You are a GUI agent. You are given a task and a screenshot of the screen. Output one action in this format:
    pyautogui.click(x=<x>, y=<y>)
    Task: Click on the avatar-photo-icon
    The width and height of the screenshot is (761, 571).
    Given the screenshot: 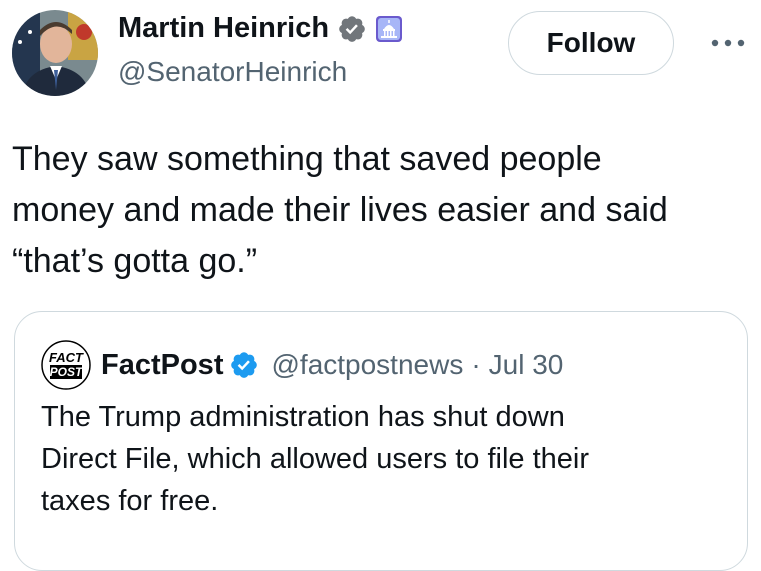 What is the action you would take?
    pyautogui.click(x=55, y=53)
    